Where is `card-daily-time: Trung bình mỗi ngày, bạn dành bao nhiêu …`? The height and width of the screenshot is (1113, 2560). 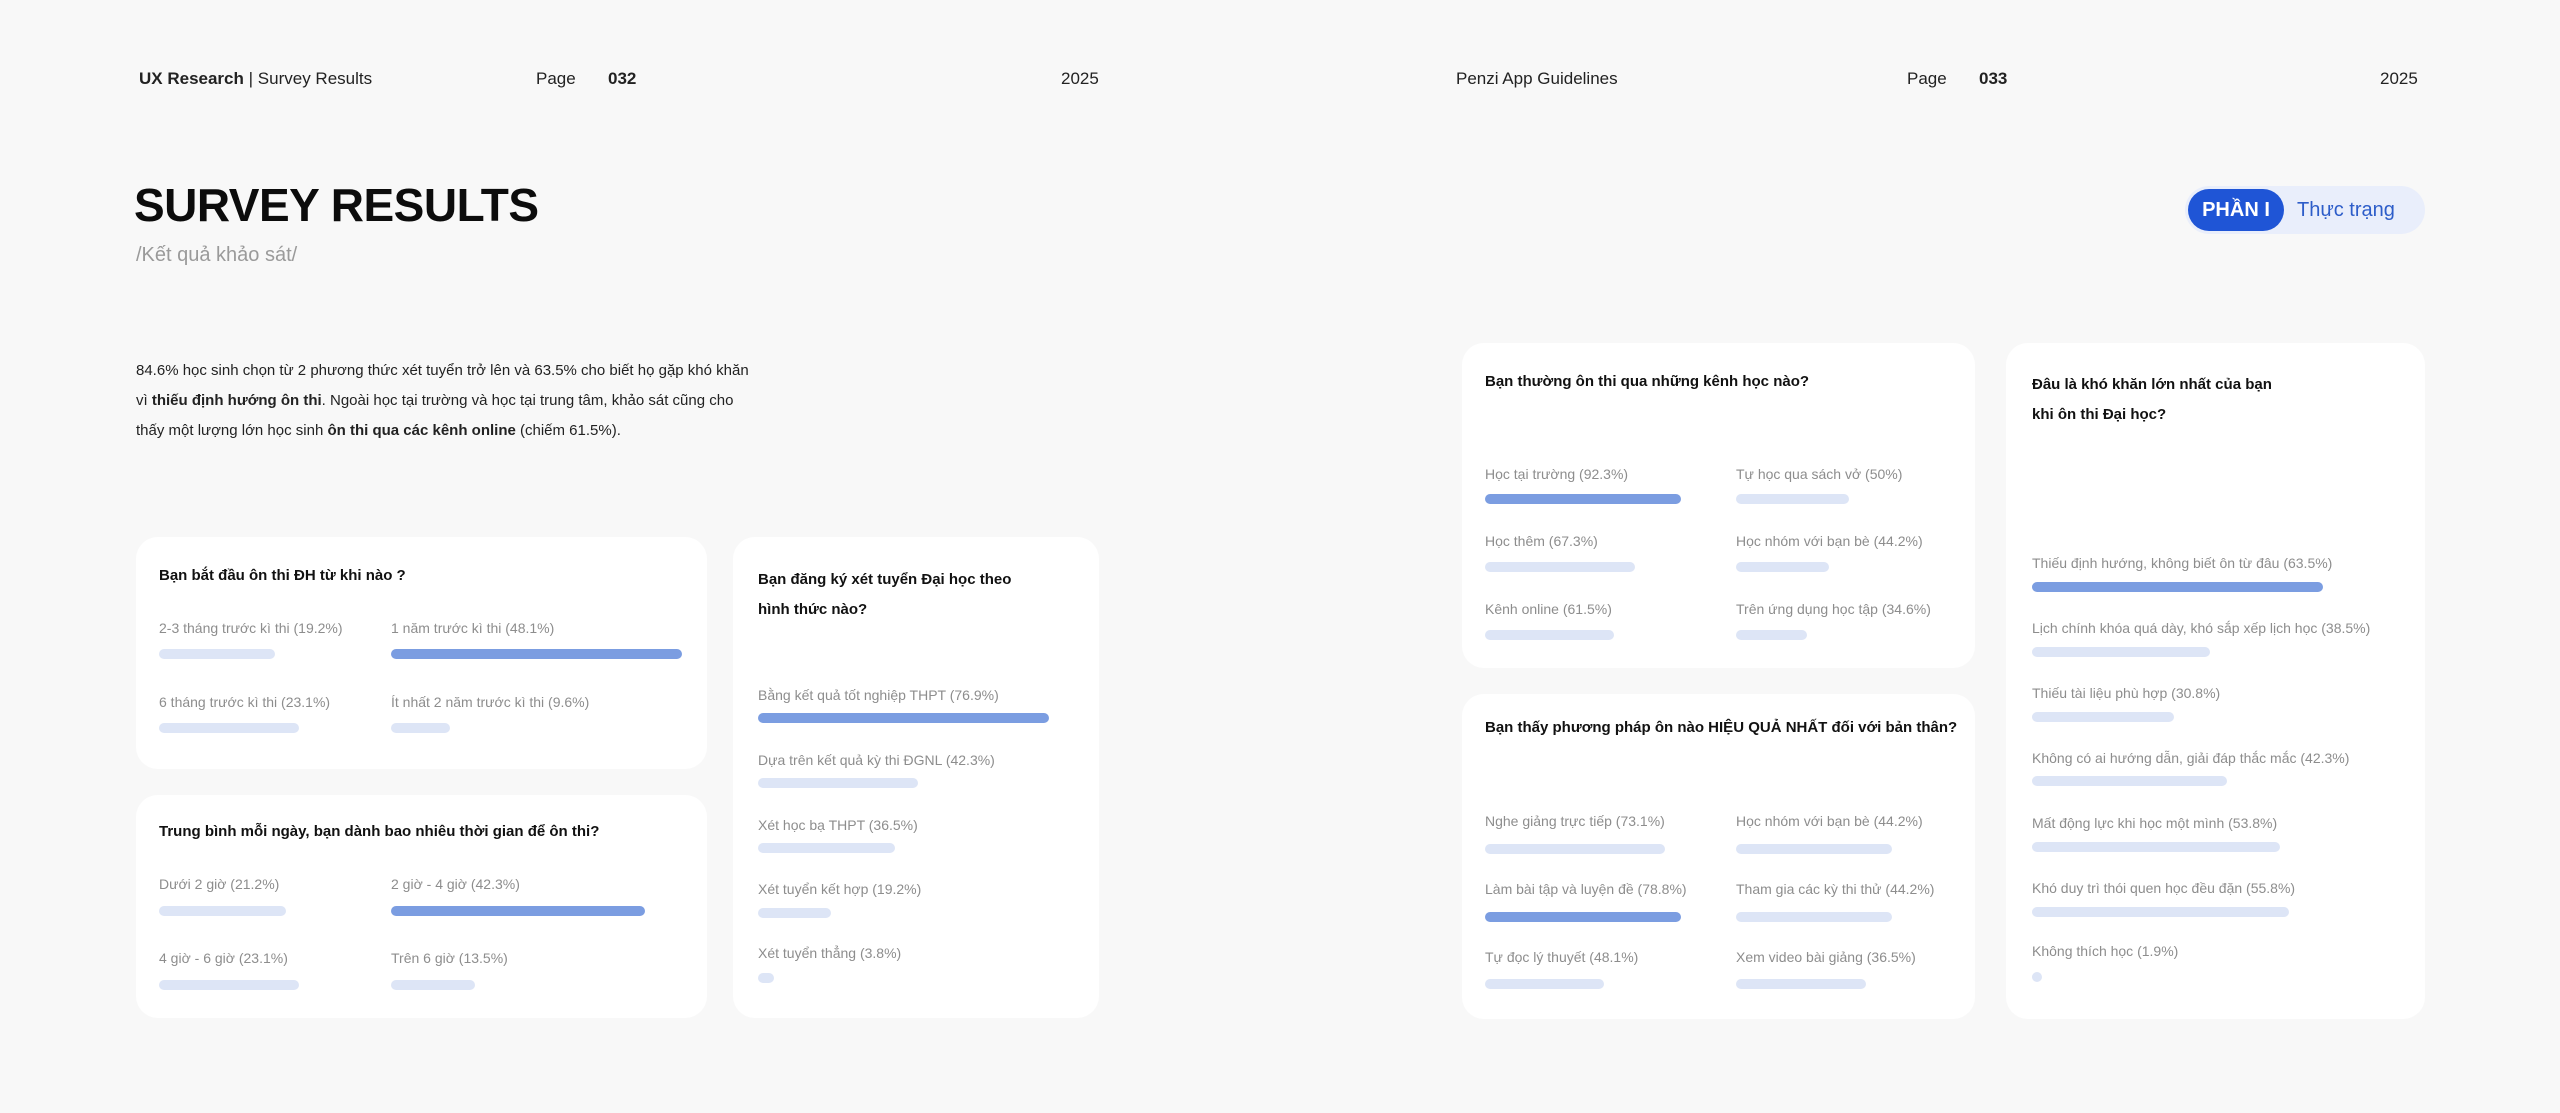 card-daily-time: Trung bình mỗi ngày, bạn dành bao nhiêu … is located at coordinates (421, 906).